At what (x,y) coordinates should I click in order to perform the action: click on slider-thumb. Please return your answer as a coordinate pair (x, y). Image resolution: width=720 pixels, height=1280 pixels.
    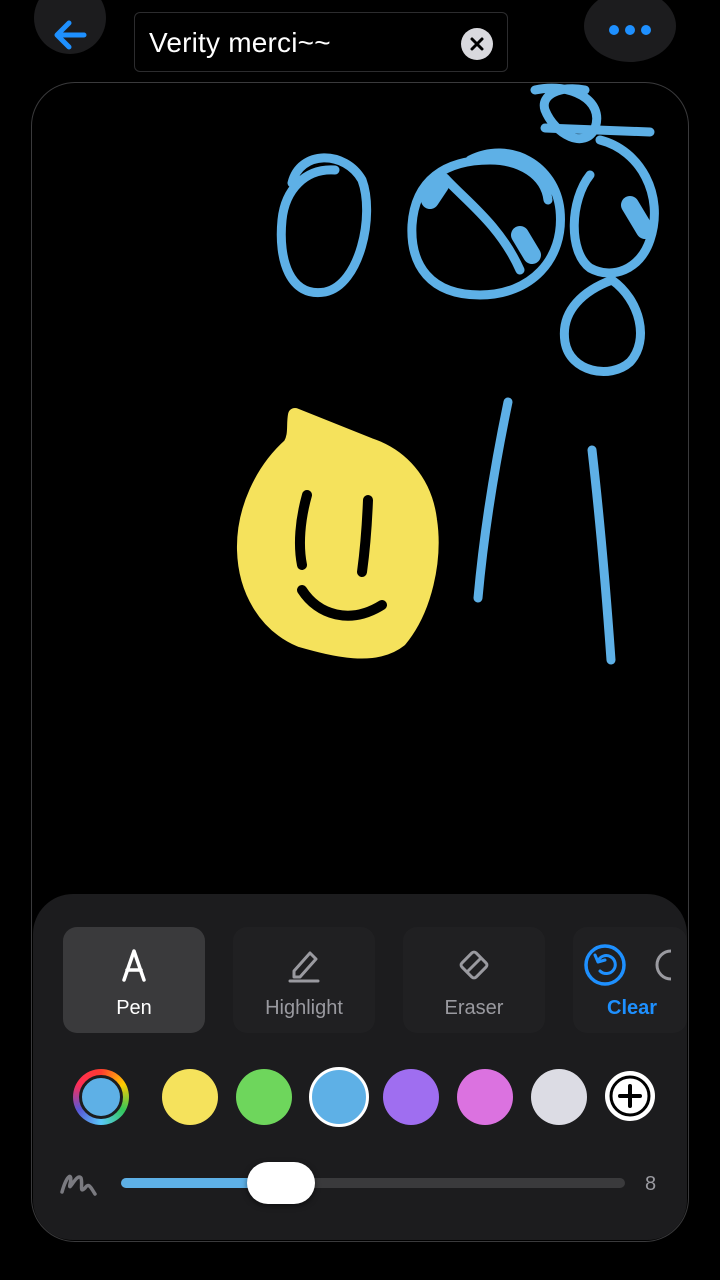
    Looking at the image, I should click on (280, 1183).